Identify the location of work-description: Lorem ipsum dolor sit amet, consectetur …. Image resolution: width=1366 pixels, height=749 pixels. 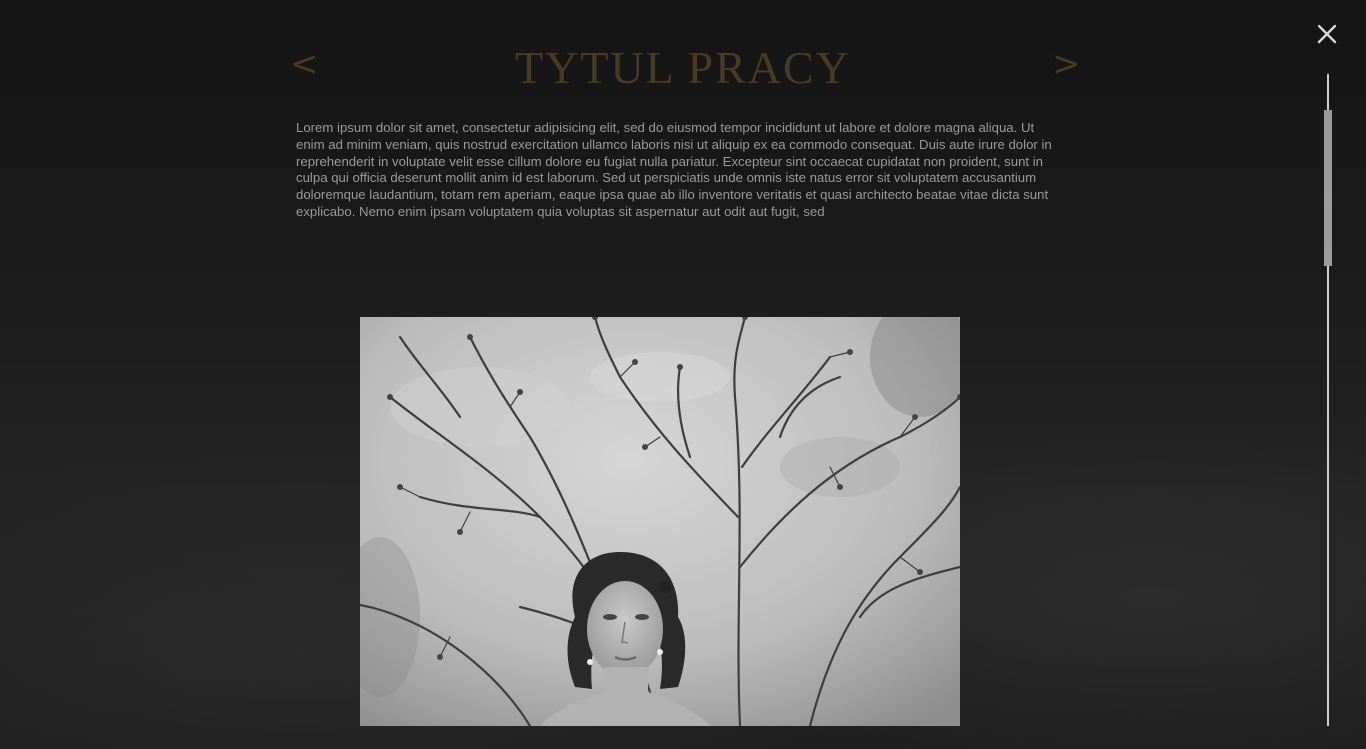
(674, 169).